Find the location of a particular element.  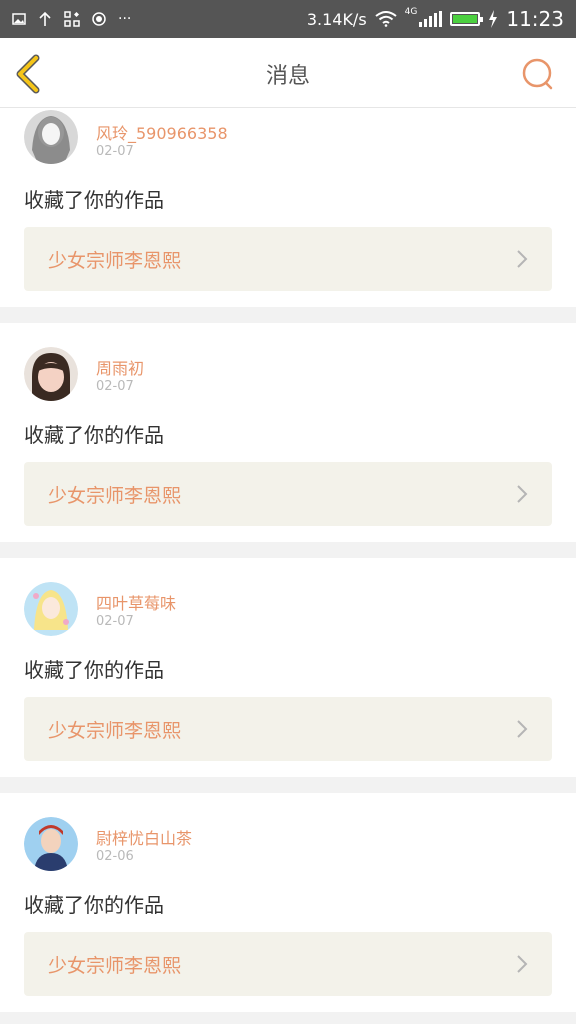

charging-icon is located at coordinates (493, 19).